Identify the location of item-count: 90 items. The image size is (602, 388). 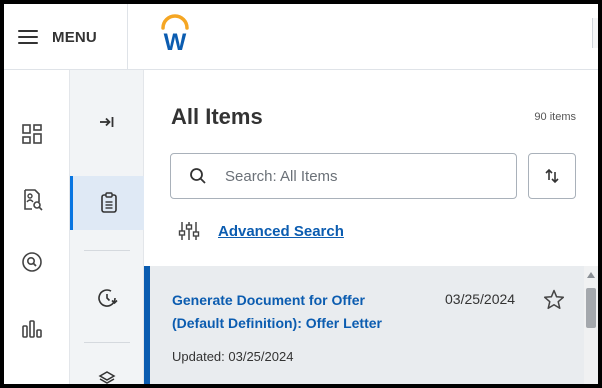
(555, 117).